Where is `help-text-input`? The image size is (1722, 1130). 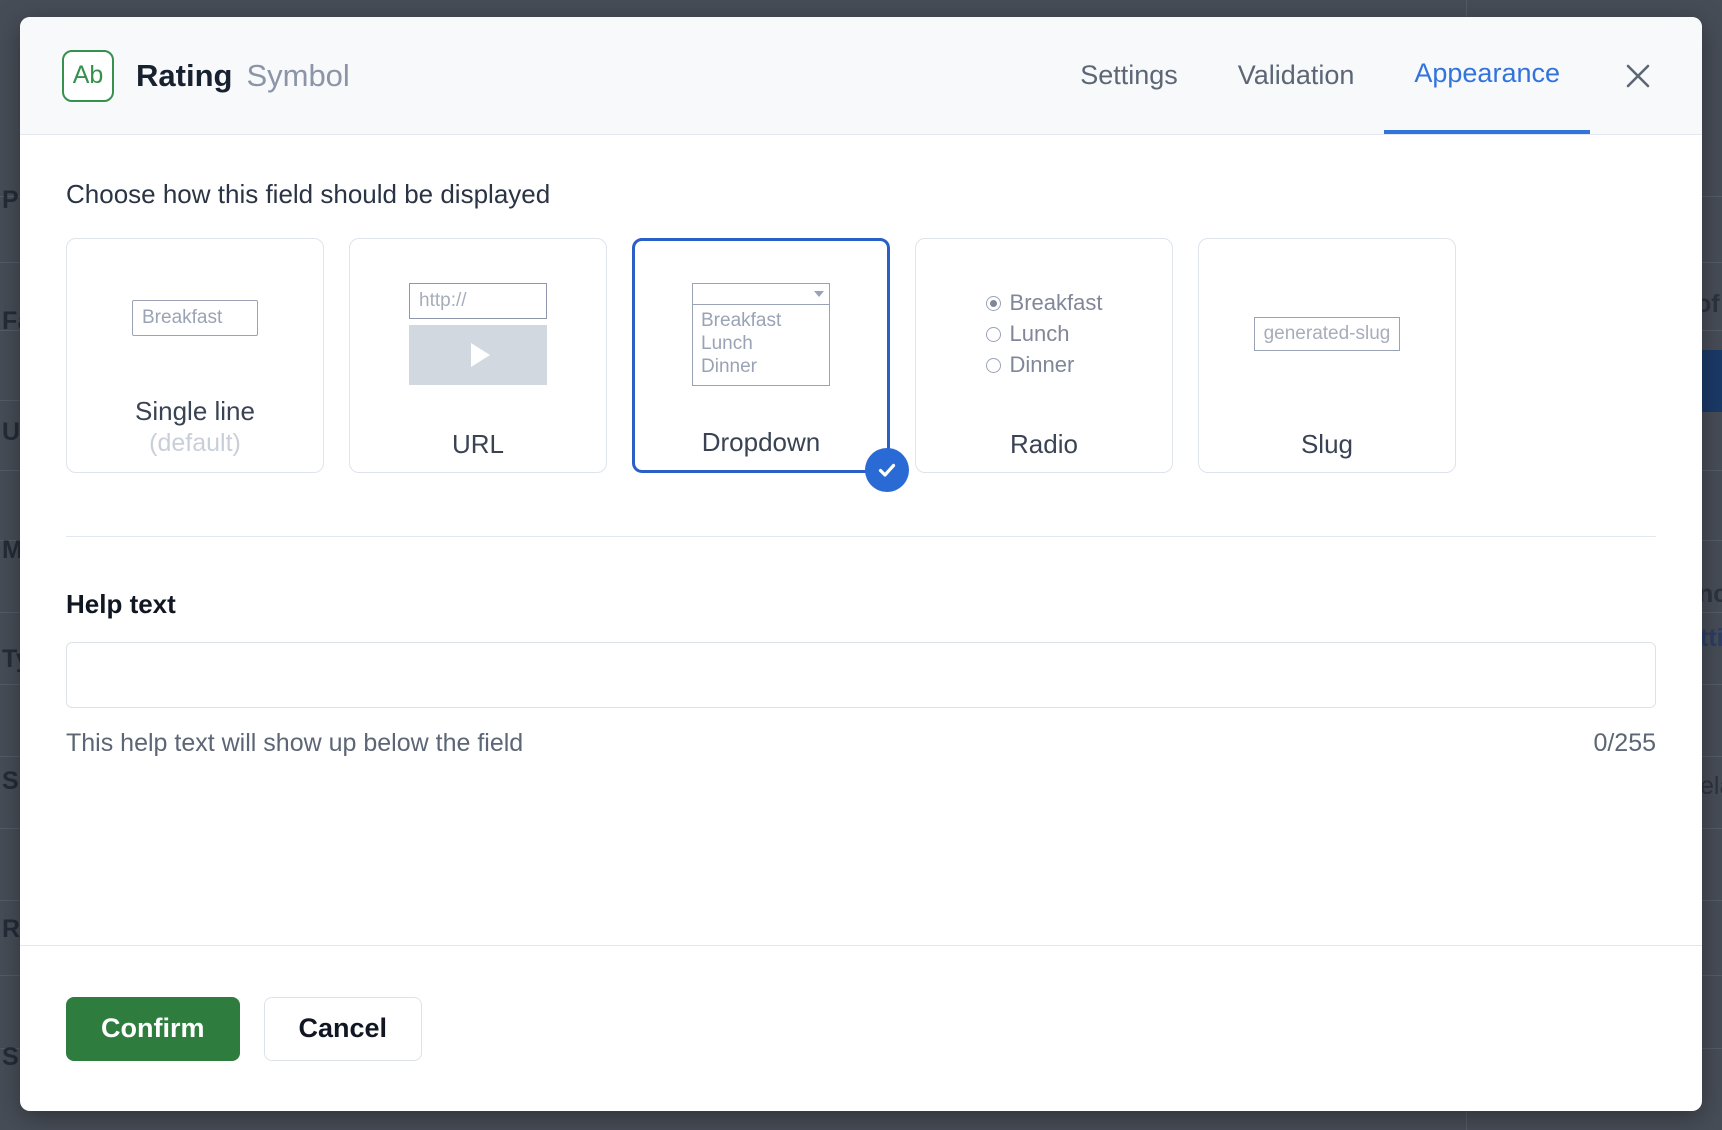
help-text-input is located at coordinates (861, 675).